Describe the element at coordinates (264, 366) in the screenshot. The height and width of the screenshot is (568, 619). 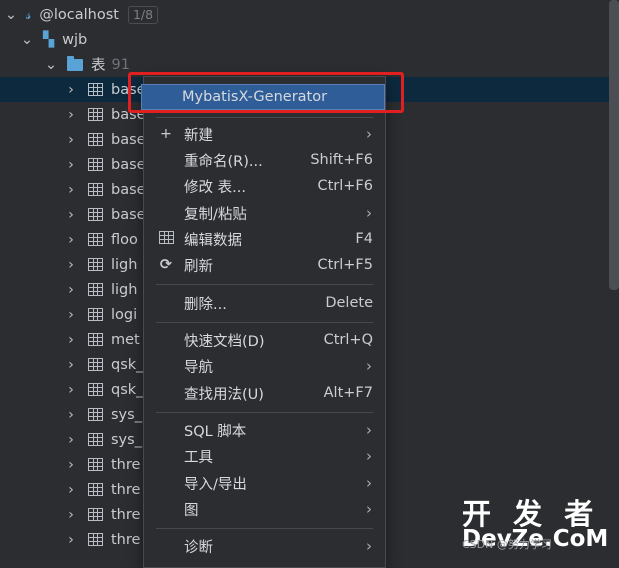
I see `menu-item-navigate: 导航 ›` at that location.